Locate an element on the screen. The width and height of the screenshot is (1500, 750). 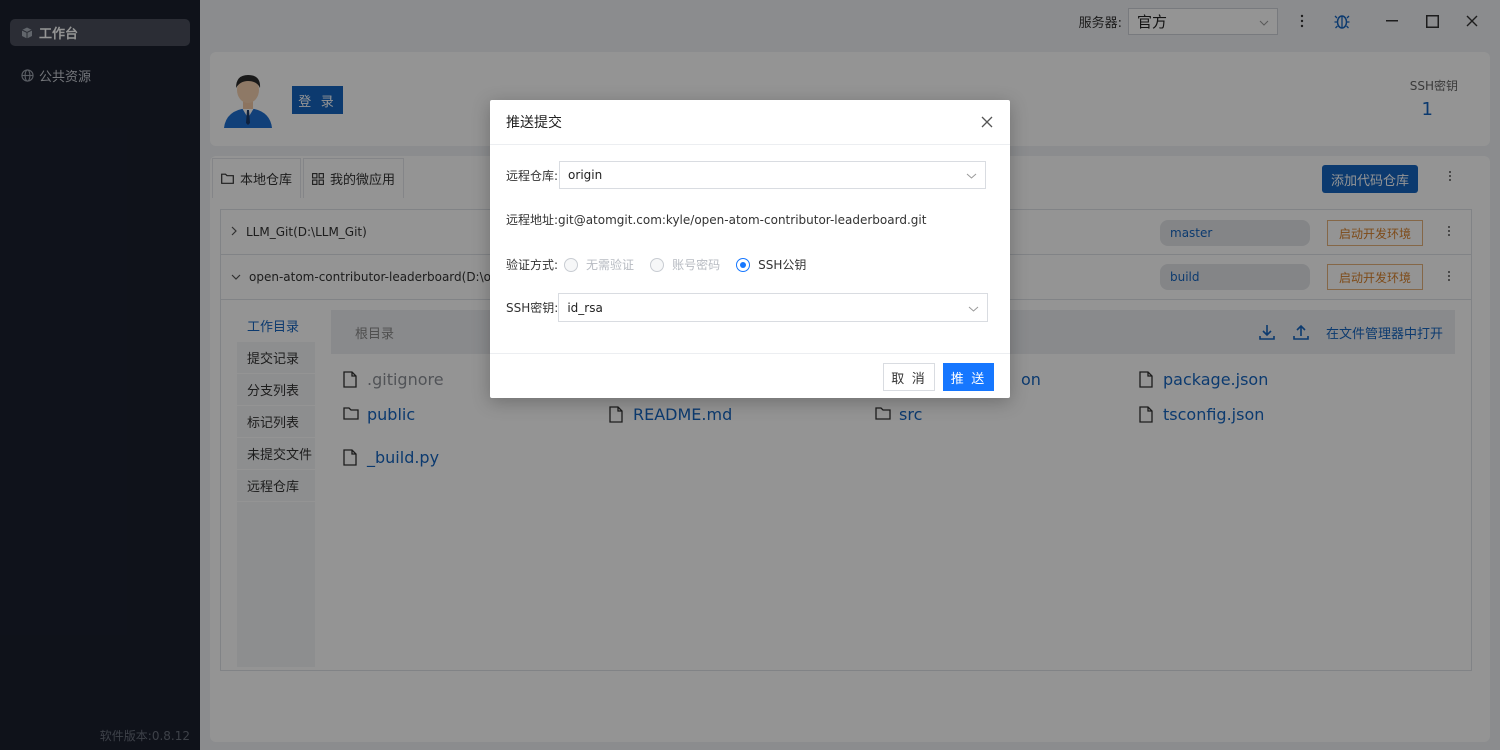
auth-method-label: 验证方式: is located at coordinates (532, 265).